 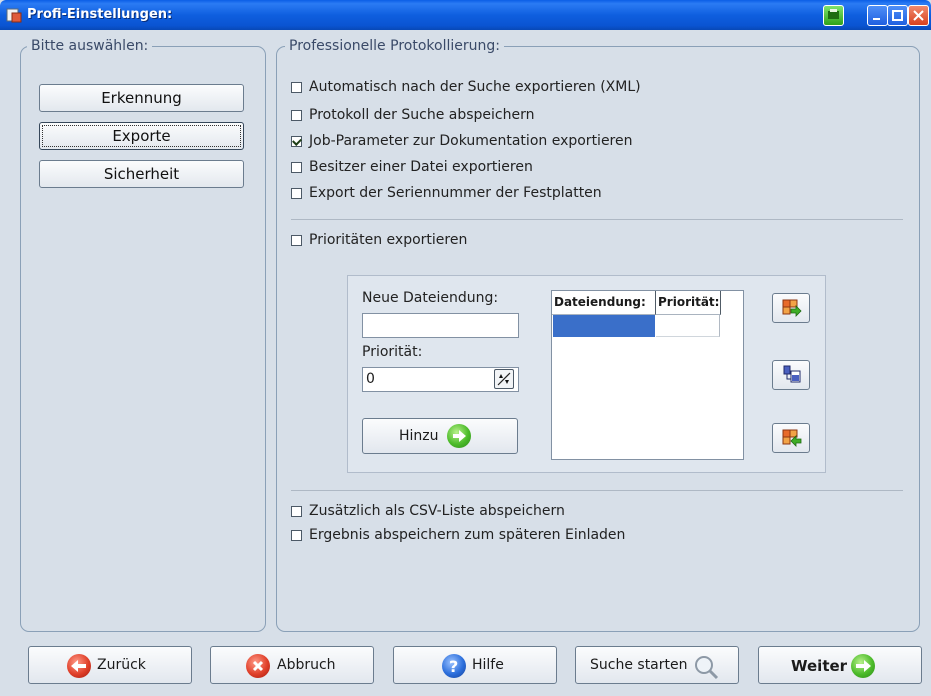 I want to click on export-button, so click(x=791, y=438).